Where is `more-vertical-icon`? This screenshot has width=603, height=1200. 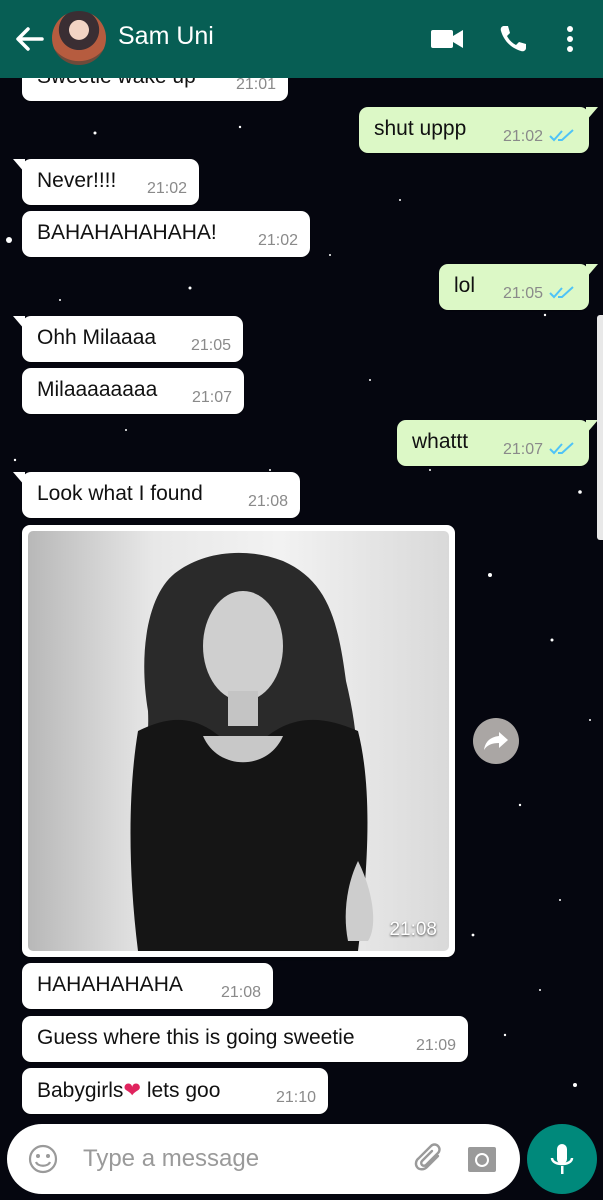
more-vertical-icon is located at coordinates (570, 39).